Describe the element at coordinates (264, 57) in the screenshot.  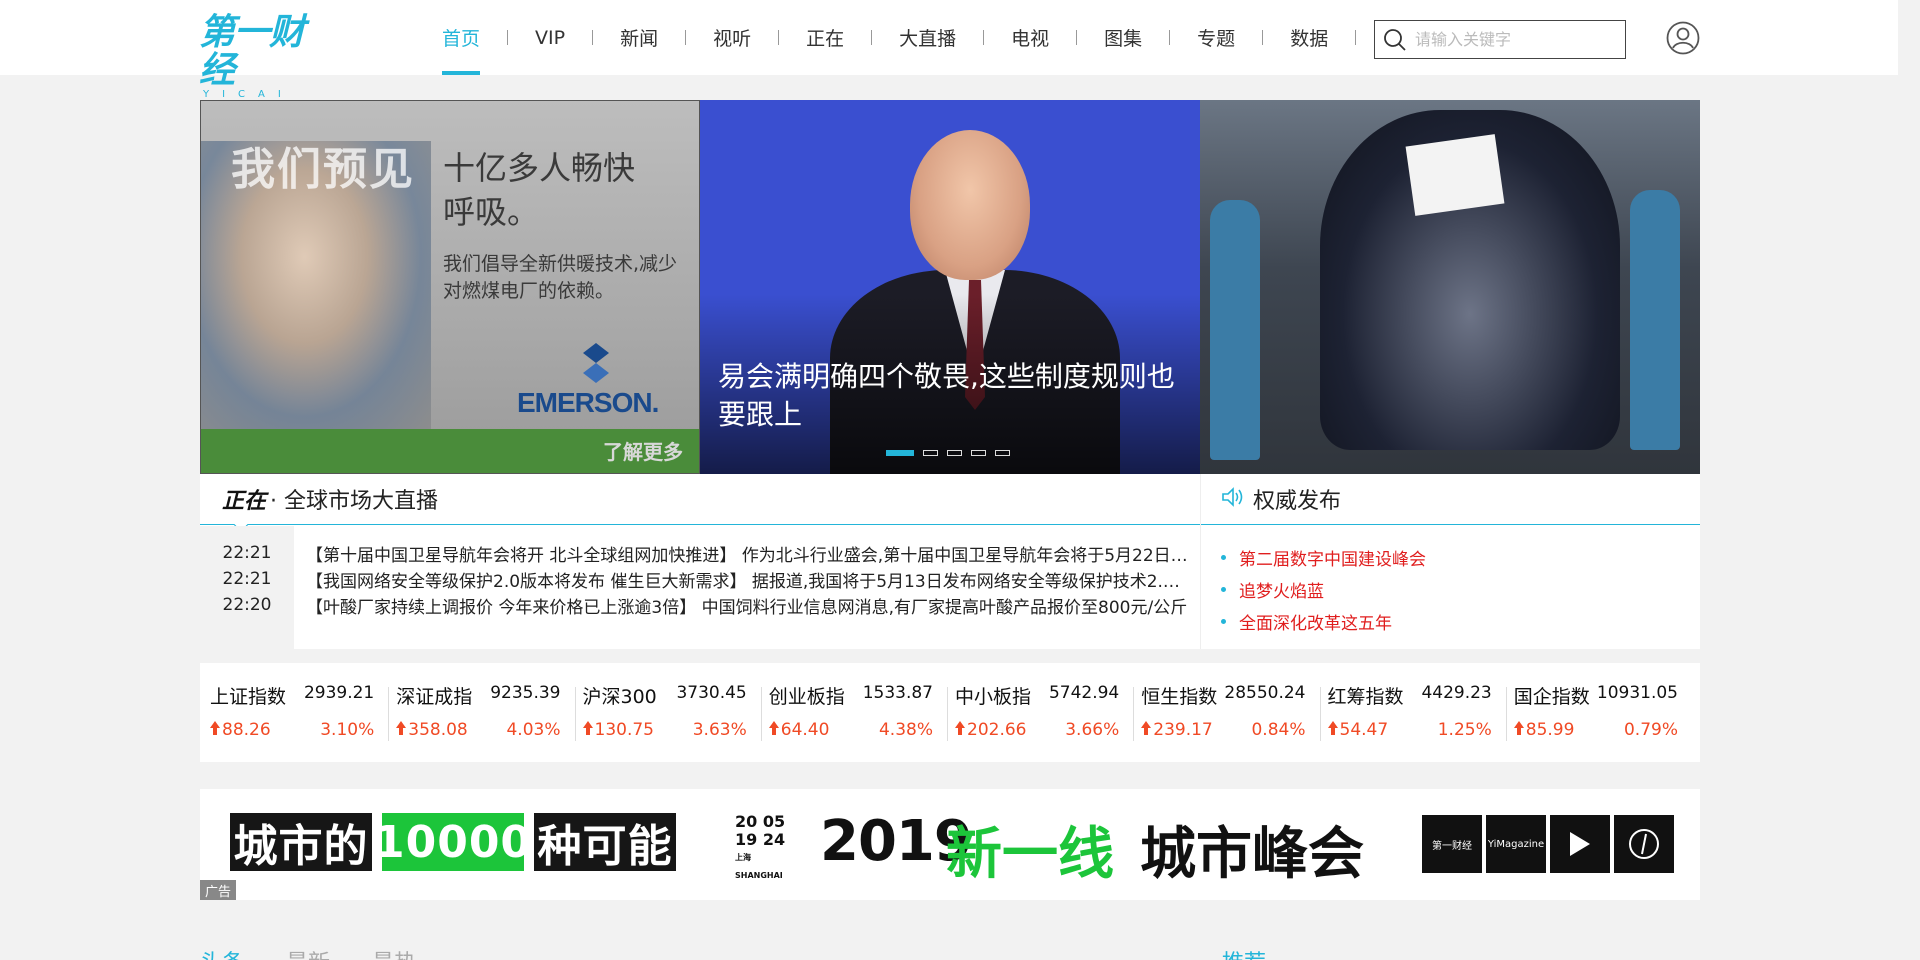
I see `site-logo: 第一财经 YICAI` at that location.